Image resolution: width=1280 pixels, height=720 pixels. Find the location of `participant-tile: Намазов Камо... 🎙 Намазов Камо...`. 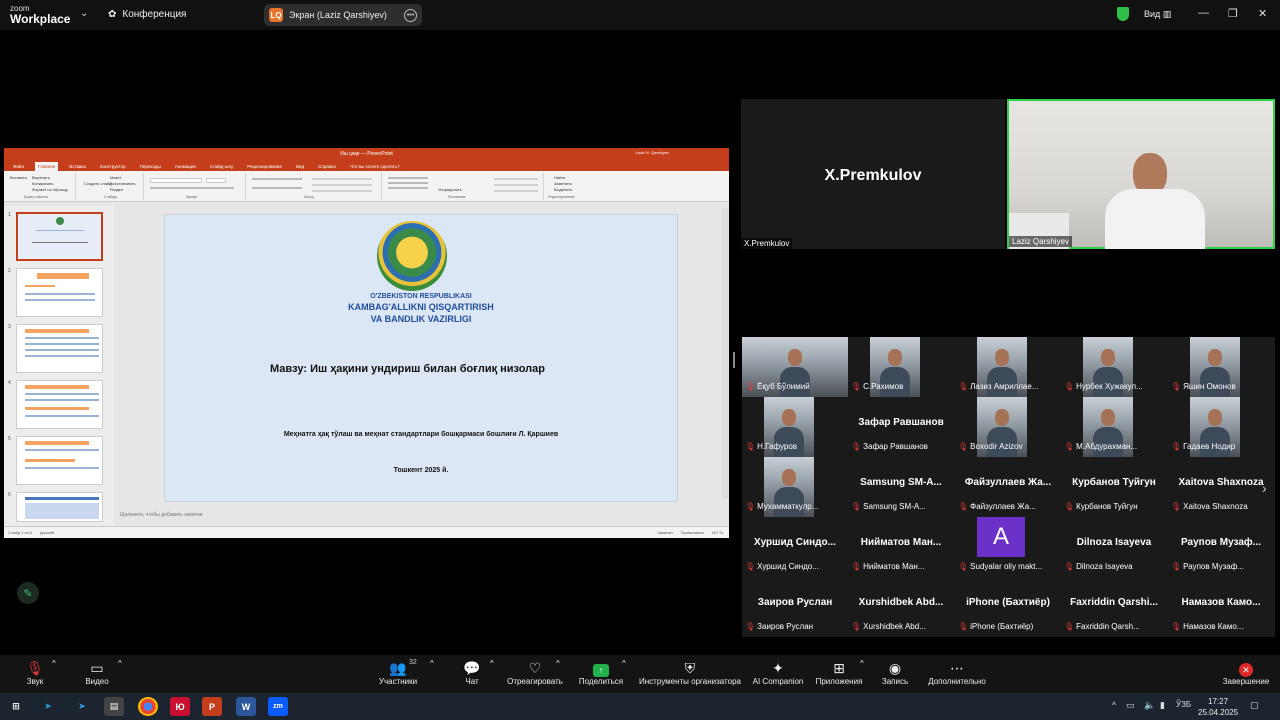

participant-tile: Намазов Камо... 🎙 Намазов Камо... is located at coordinates (1221, 607).